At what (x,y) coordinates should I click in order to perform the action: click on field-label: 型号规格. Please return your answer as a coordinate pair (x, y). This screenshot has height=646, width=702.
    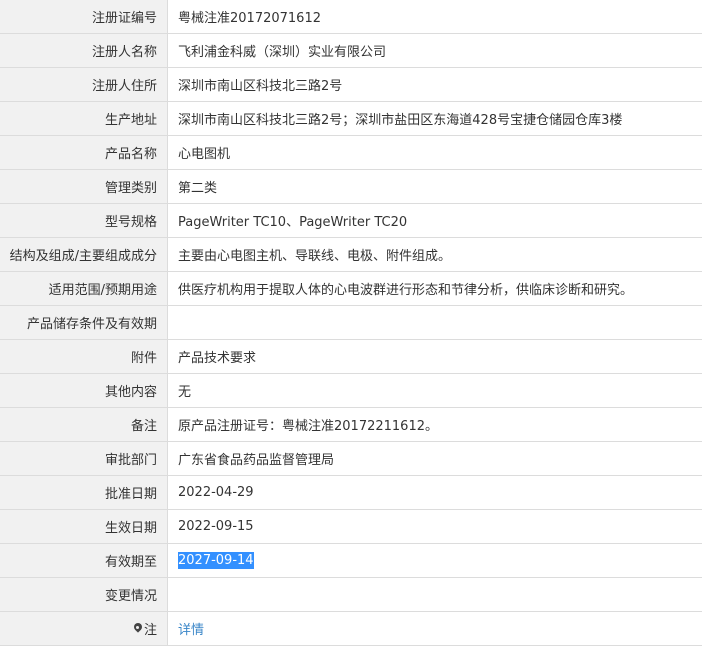
    Looking at the image, I should click on (84, 221).